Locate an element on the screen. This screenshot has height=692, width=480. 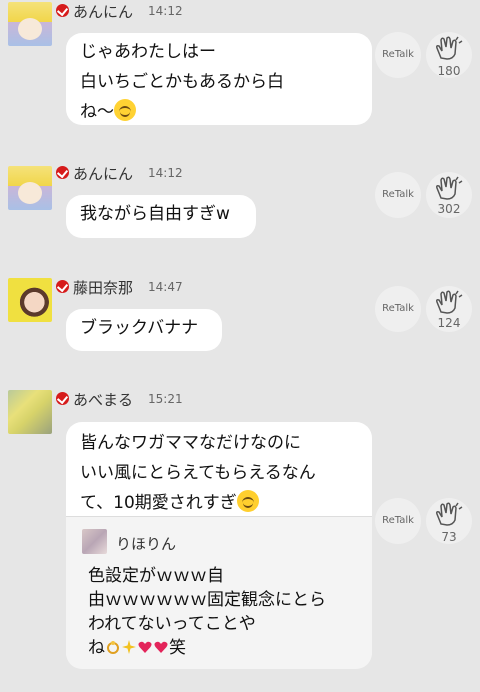
quoted-line: ね is located at coordinates (96, 648).